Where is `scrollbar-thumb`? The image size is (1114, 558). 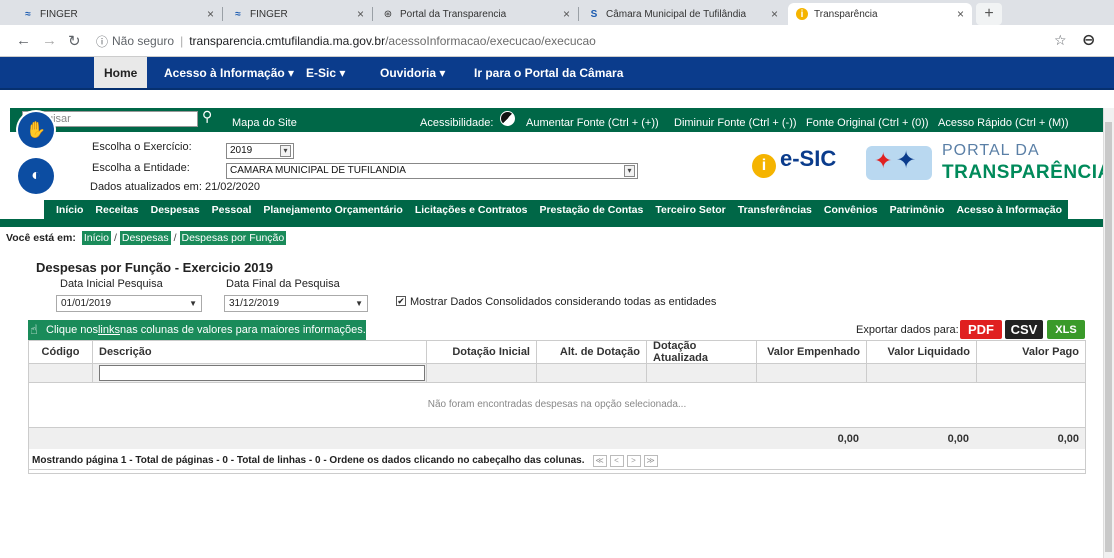
scrollbar-thumb is located at coordinates (1108, 337).